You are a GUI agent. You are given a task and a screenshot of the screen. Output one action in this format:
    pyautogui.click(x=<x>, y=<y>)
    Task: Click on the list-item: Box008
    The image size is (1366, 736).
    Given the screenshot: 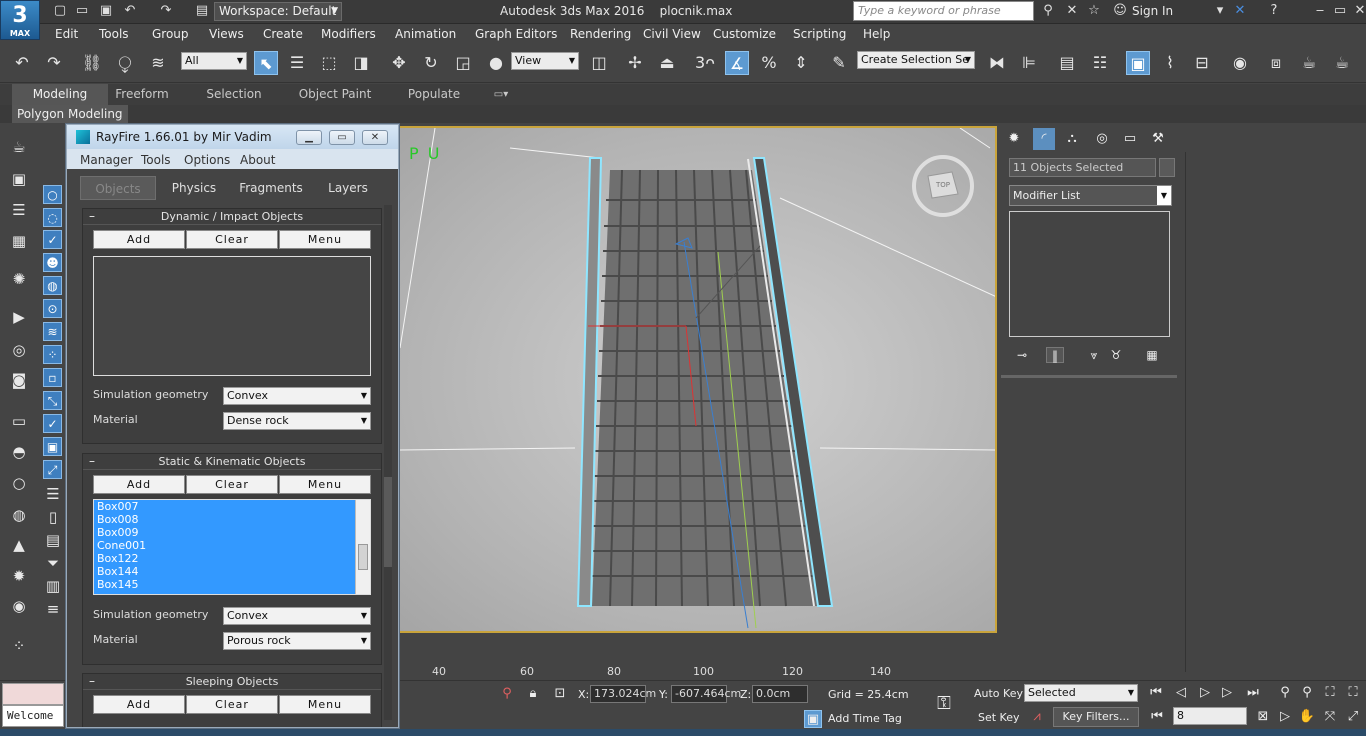 What is the action you would take?
    pyautogui.click(x=232, y=519)
    